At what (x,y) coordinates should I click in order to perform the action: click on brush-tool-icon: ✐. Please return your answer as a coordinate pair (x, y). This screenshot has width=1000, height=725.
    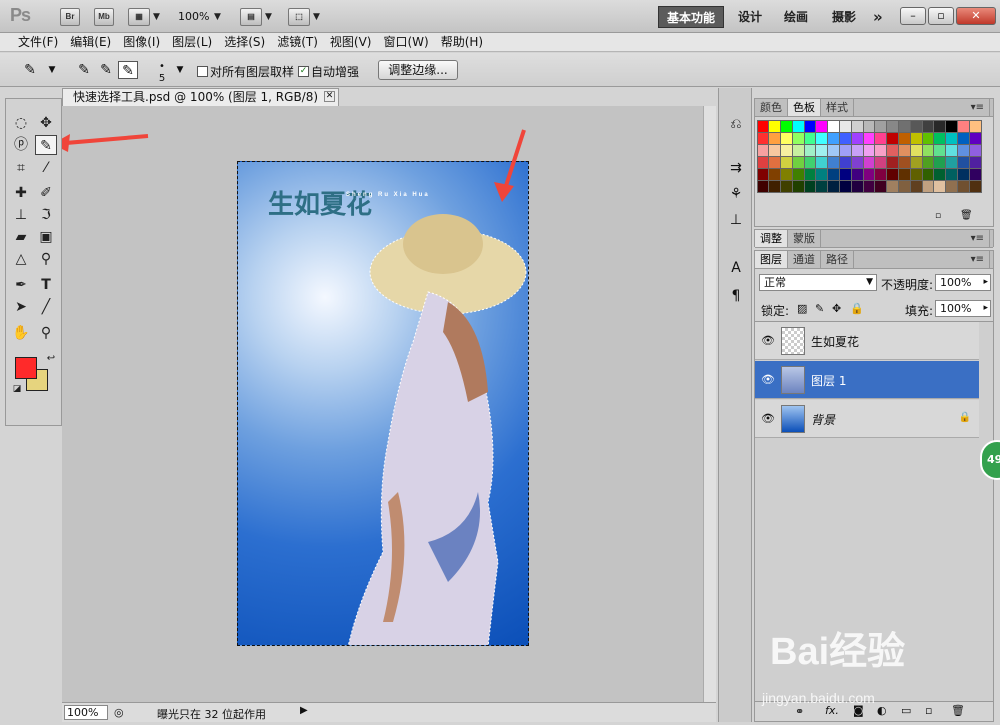
    Looking at the image, I should click on (46, 193).